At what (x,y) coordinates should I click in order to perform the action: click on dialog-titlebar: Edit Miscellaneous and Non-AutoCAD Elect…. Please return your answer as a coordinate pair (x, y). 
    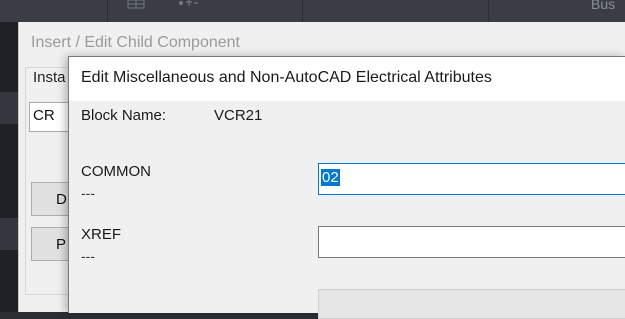
    Looking at the image, I should click on (347, 79).